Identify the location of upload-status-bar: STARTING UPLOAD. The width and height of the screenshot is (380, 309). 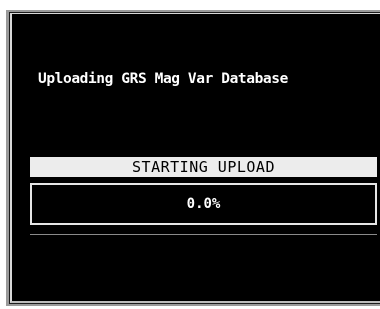
(203, 167).